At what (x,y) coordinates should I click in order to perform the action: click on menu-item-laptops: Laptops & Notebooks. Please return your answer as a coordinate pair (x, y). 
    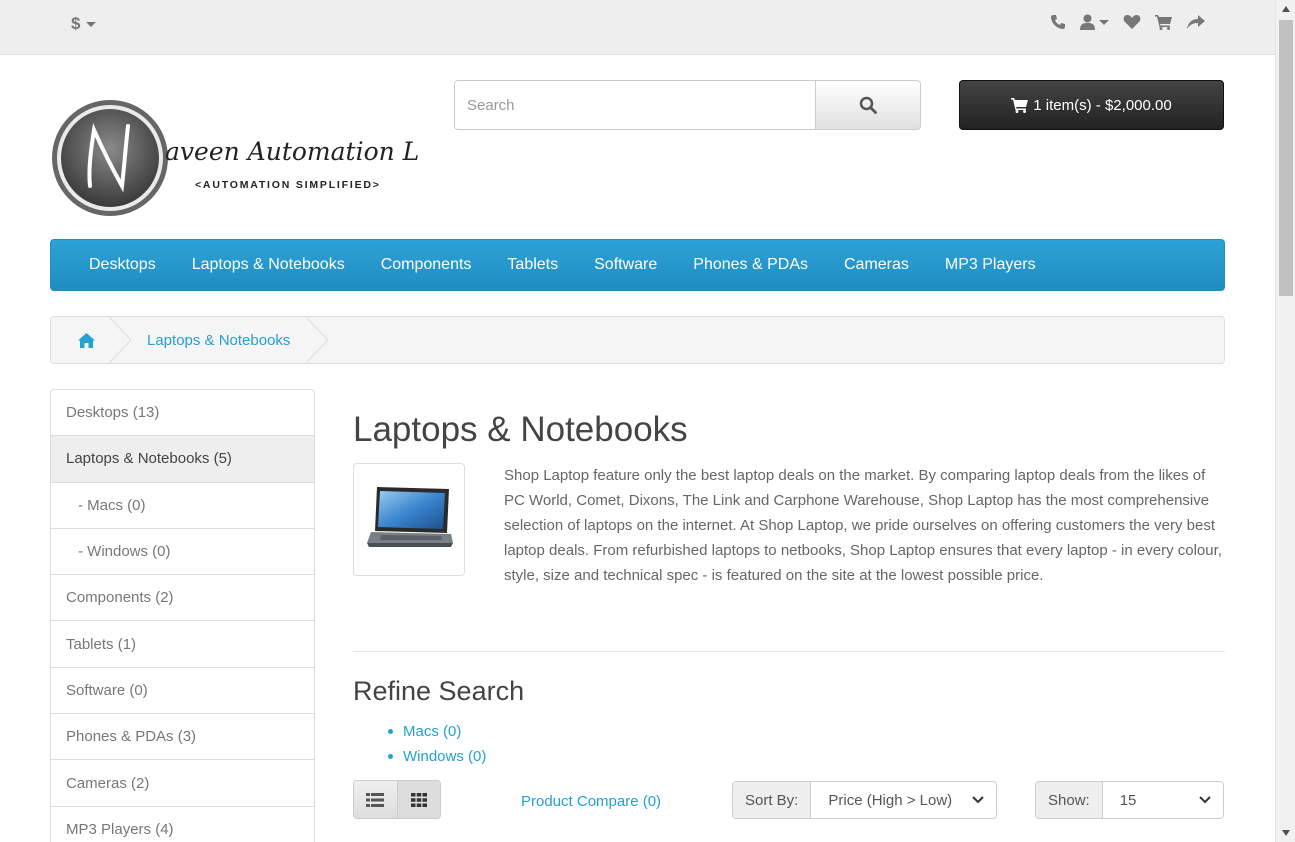
    Looking at the image, I should click on (268, 265).